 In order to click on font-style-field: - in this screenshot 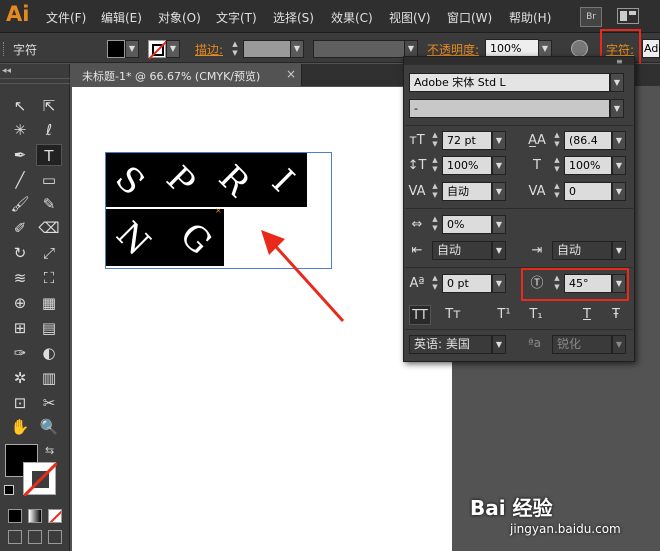, I will do `click(509, 108)`.